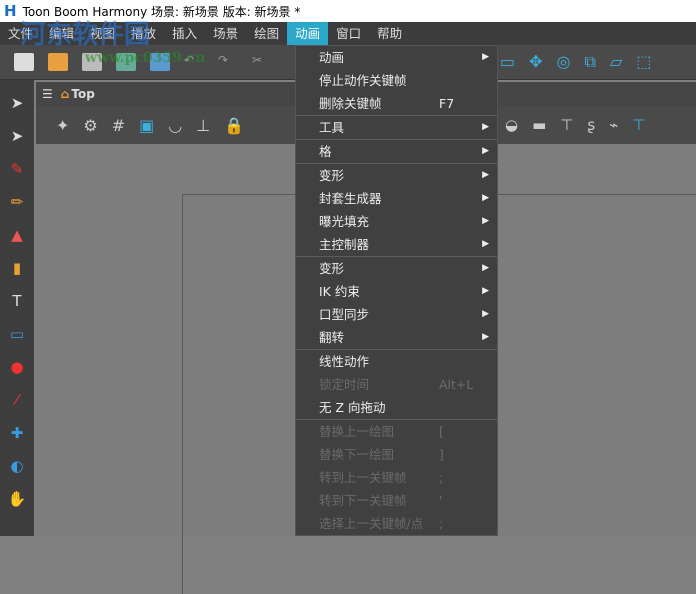 This screenshot has height=594, width=696. Describe the element at coordinates (146, 125) in the screenshot. I see `safe-area-icon: ▣` at that location.